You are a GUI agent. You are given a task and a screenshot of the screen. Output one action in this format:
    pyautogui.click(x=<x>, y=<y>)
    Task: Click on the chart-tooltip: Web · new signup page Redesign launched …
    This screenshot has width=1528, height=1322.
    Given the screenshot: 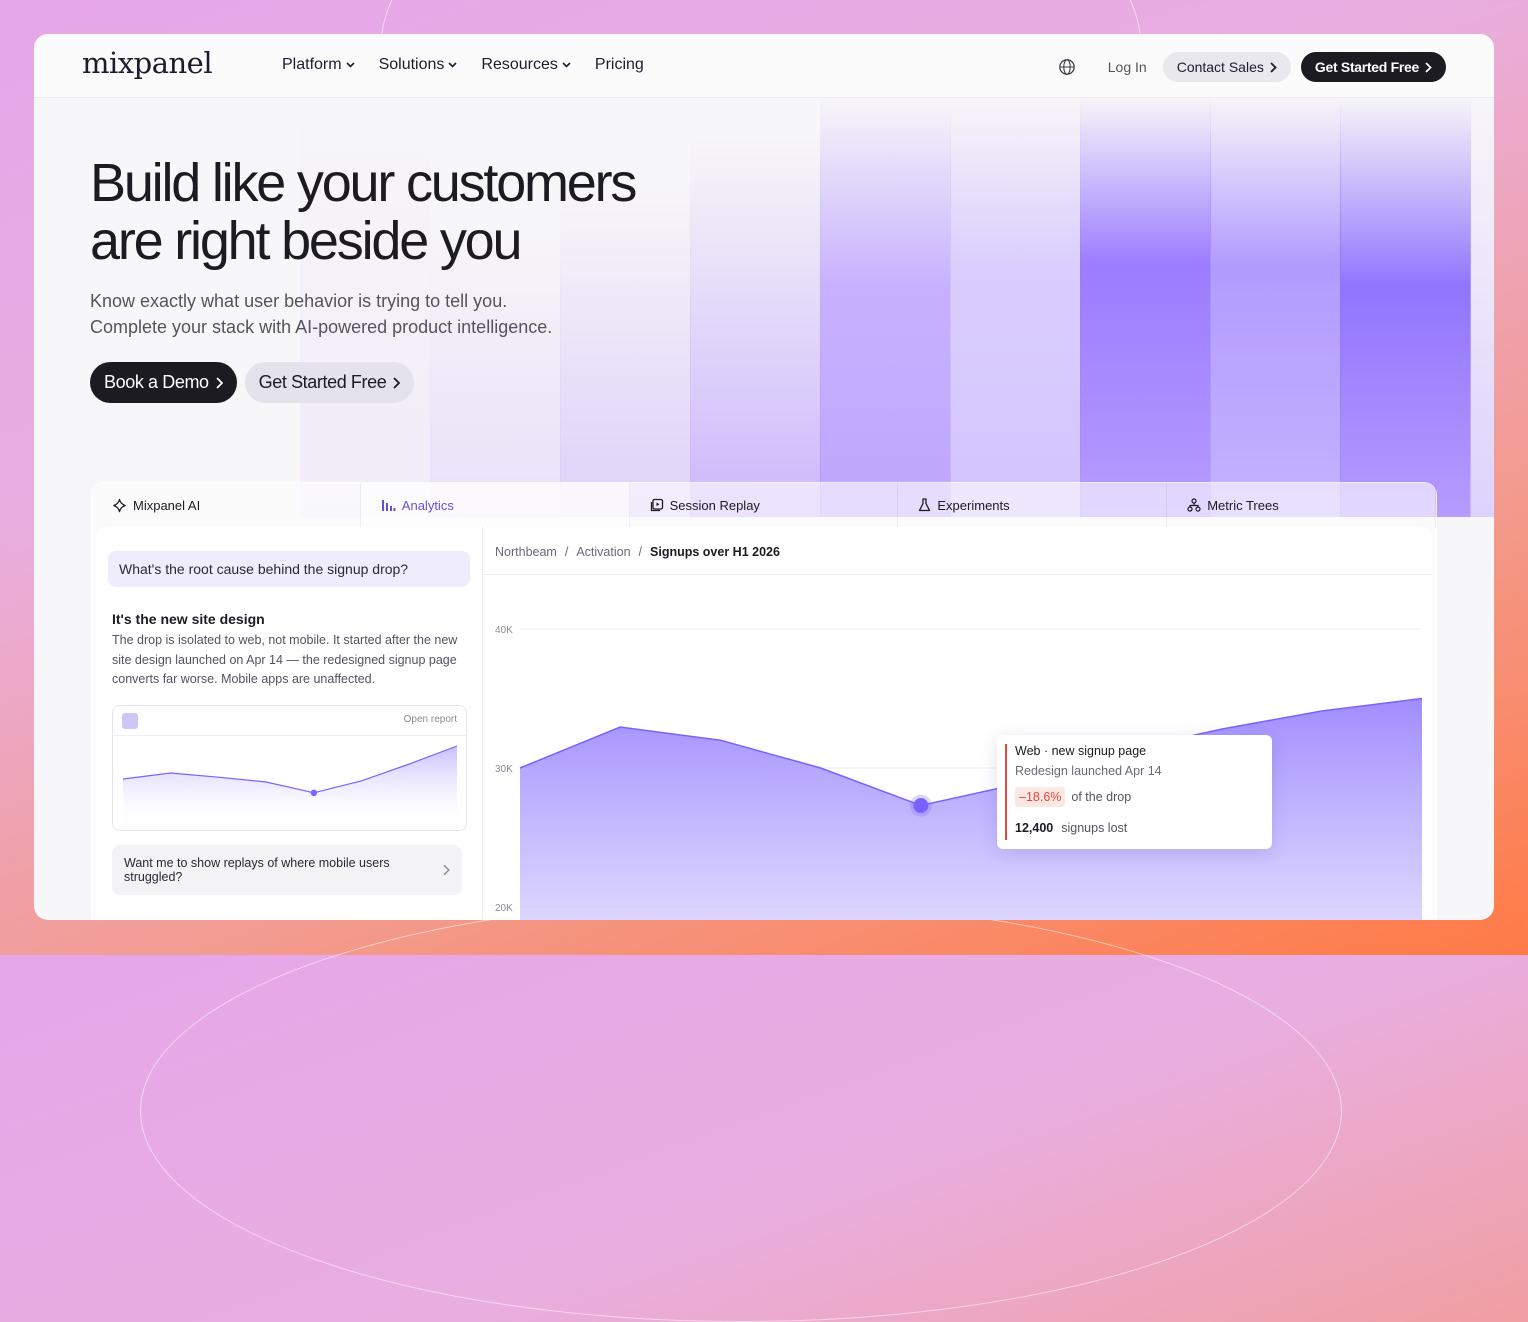 What is the action you would take?
    pyautogui.click(x=1134, y=792)
    